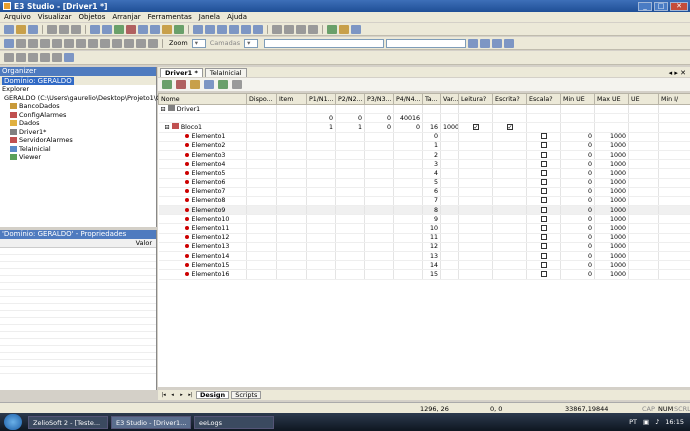  What do you see at coordinates (202, 127) in the screenshot?
I see `block-name-cell: ⊟ Bloco1` at bounding box center [202, 127].